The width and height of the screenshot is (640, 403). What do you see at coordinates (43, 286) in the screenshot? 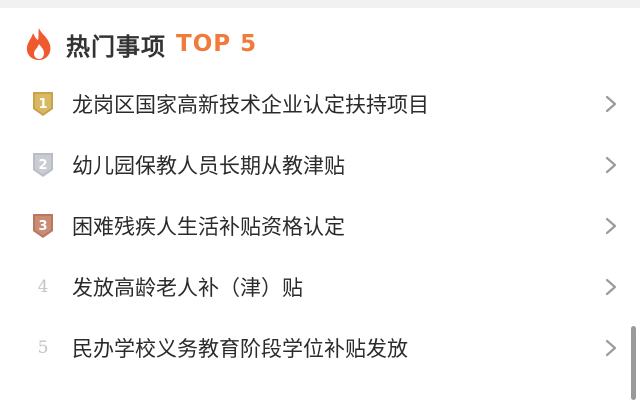
I see `rank-number: 4` at bounding box center [43, 286].